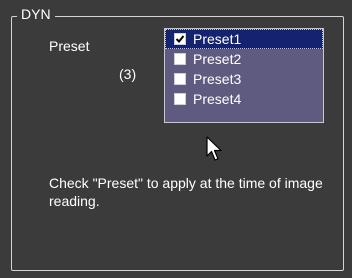  What do you see at coordinates (217, 99) in the screenshot?
I see `list-item-label: Preset4` at bounding box center [217, 99].